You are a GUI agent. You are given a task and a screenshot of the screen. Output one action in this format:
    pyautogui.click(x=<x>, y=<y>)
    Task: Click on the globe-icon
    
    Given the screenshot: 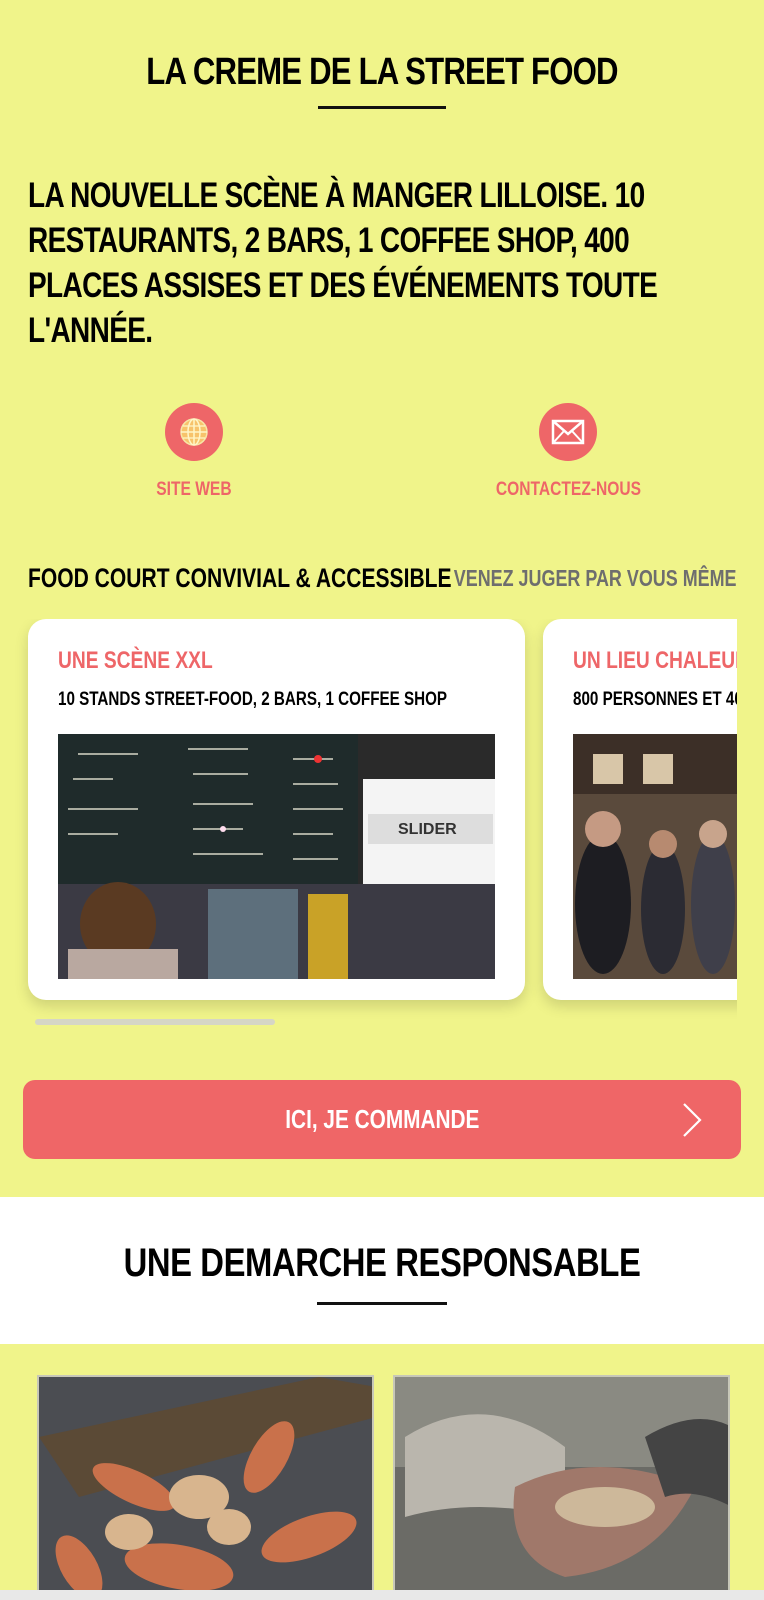 What is the action you would take?
    pyautogui.click(x=194, y=432)
    